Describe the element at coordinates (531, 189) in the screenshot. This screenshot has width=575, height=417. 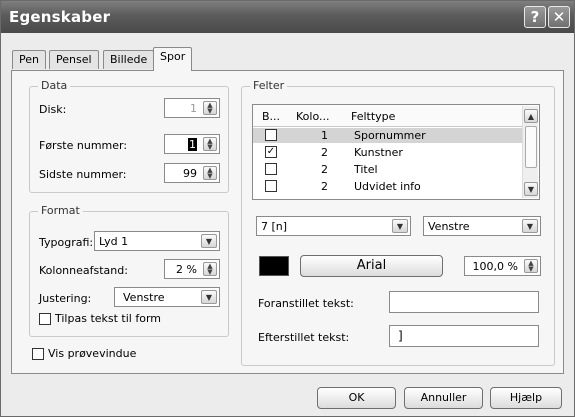
I see `scroll-down-icon: ▼` at that location.